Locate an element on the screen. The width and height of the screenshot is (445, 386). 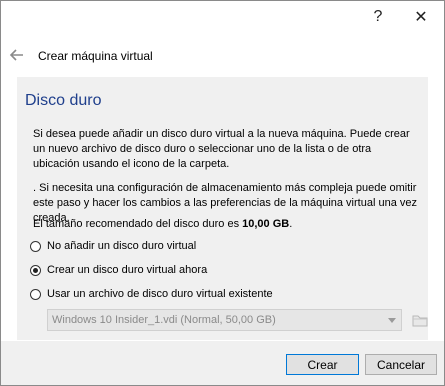
wizard-title: Crear máquina virtual is located at coordinates (95, 56).